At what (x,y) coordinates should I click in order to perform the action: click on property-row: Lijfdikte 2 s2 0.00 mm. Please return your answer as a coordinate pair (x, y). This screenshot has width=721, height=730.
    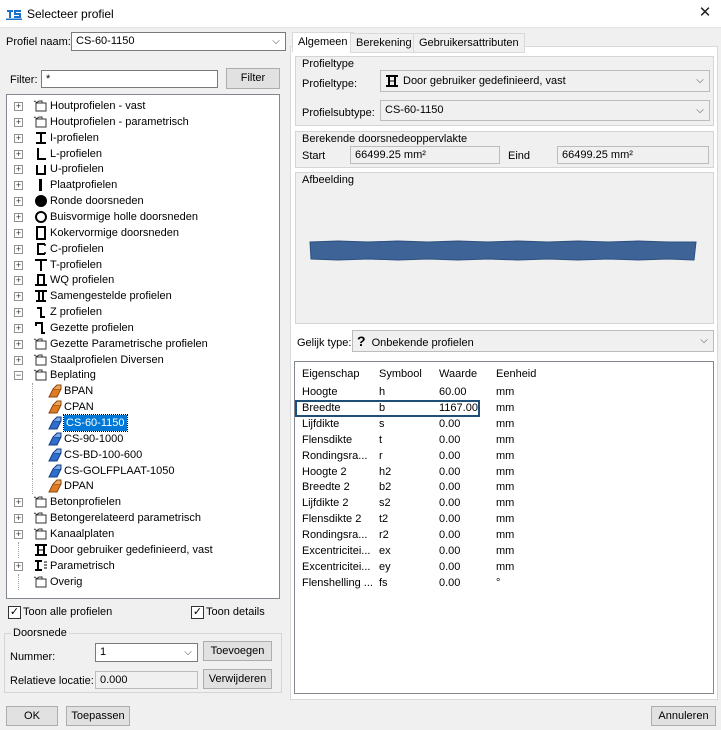
    Looking at the image, I should click on (495, 503).